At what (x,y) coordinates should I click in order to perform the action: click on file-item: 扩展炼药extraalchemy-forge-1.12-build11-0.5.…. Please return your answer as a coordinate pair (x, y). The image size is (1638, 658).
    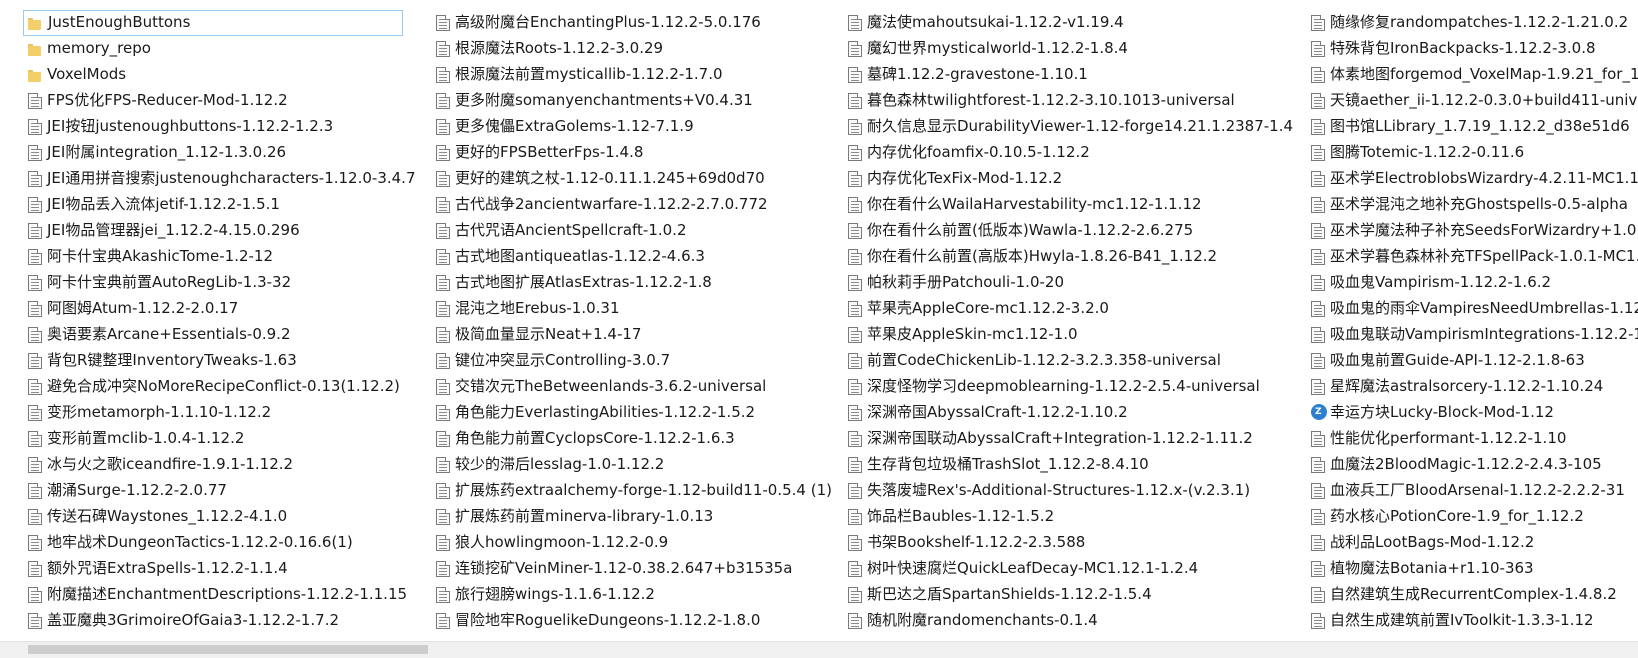
    Looking at the image, I should click on (637, 491).